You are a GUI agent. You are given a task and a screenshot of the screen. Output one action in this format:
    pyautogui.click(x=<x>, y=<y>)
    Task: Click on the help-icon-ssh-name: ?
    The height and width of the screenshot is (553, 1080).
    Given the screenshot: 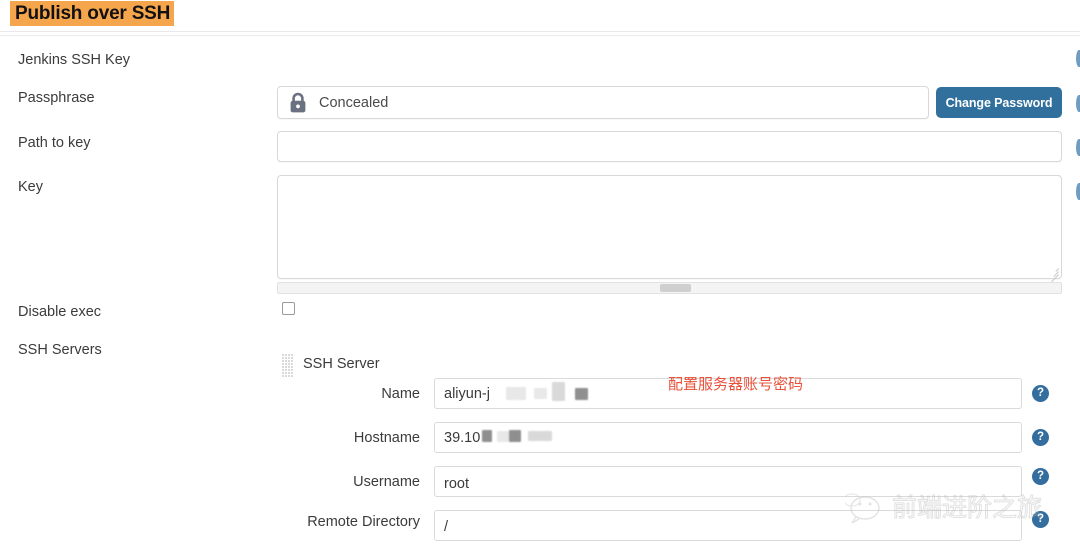 What is the action you would take?
    pyautogui.click(x=1040, y=393)
    